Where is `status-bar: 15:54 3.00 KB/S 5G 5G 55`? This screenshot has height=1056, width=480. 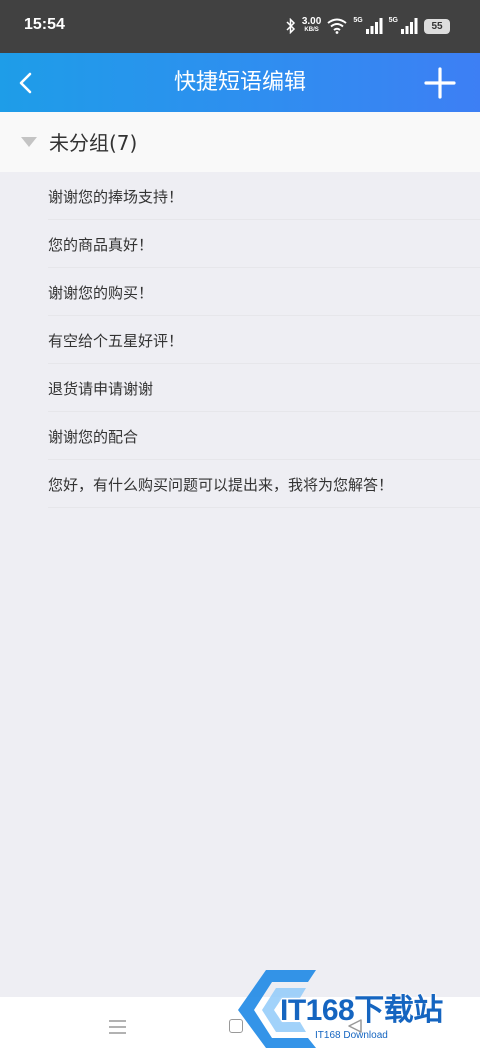
status-bar: 15:54 3.00 KB/S 5G 5G 55 is located at coordinates (240, 26).